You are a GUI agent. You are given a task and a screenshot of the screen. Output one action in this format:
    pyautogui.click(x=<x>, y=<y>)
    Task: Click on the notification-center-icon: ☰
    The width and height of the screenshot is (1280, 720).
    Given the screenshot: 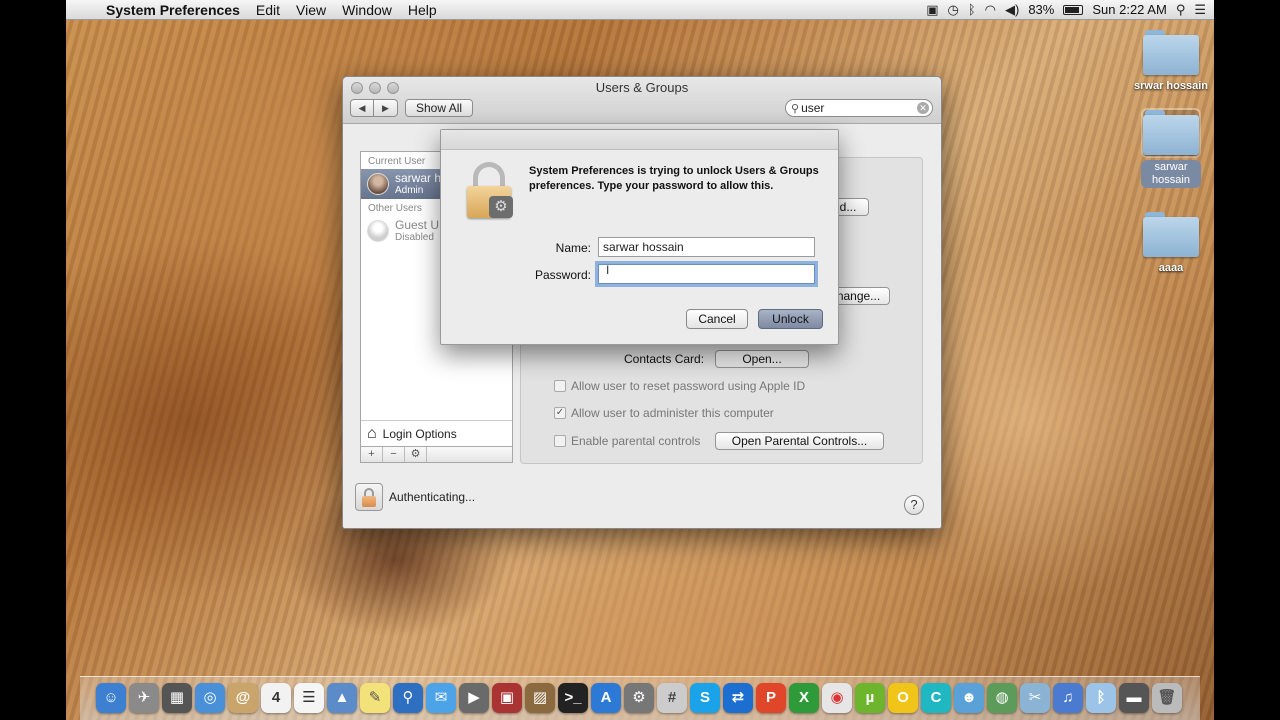 What is the action you would take?
    pyautogui.click(x=1200, y=10)
    